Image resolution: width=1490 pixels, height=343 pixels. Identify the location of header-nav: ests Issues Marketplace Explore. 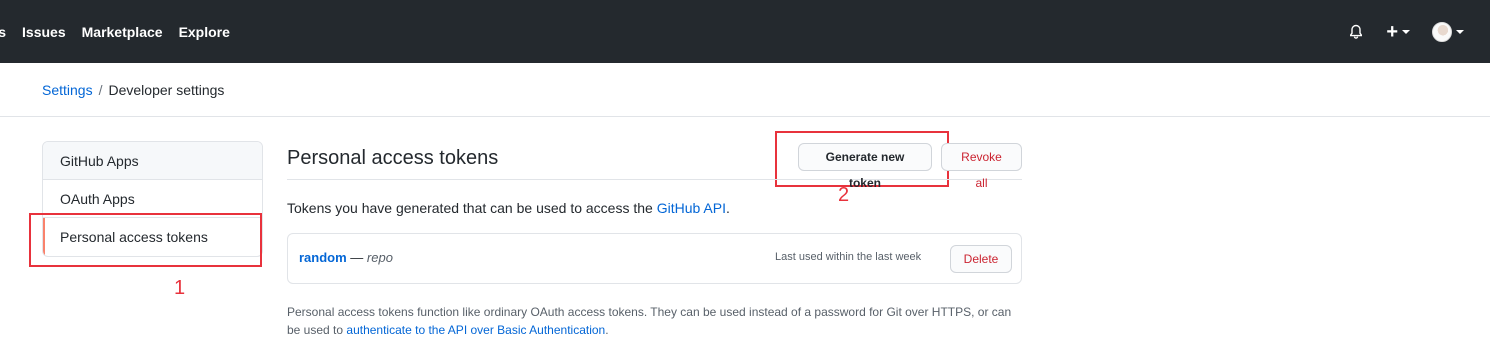
(123, 31).